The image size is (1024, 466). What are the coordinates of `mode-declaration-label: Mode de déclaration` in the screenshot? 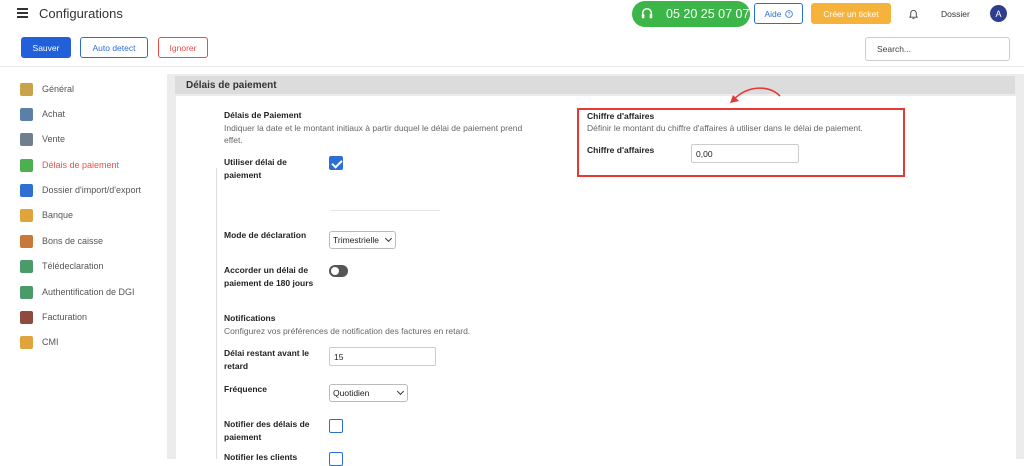 It's located at (265, 235).